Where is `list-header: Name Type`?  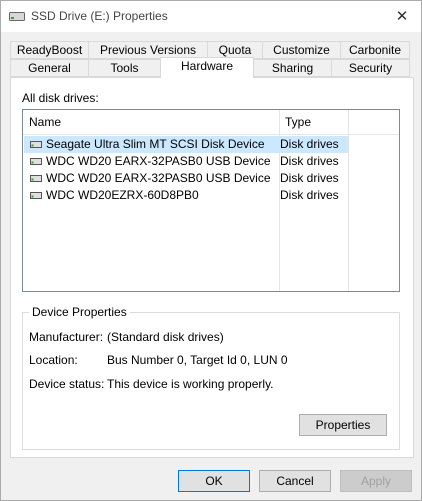
list-header: Name Type is located at coordinates (211, 122).